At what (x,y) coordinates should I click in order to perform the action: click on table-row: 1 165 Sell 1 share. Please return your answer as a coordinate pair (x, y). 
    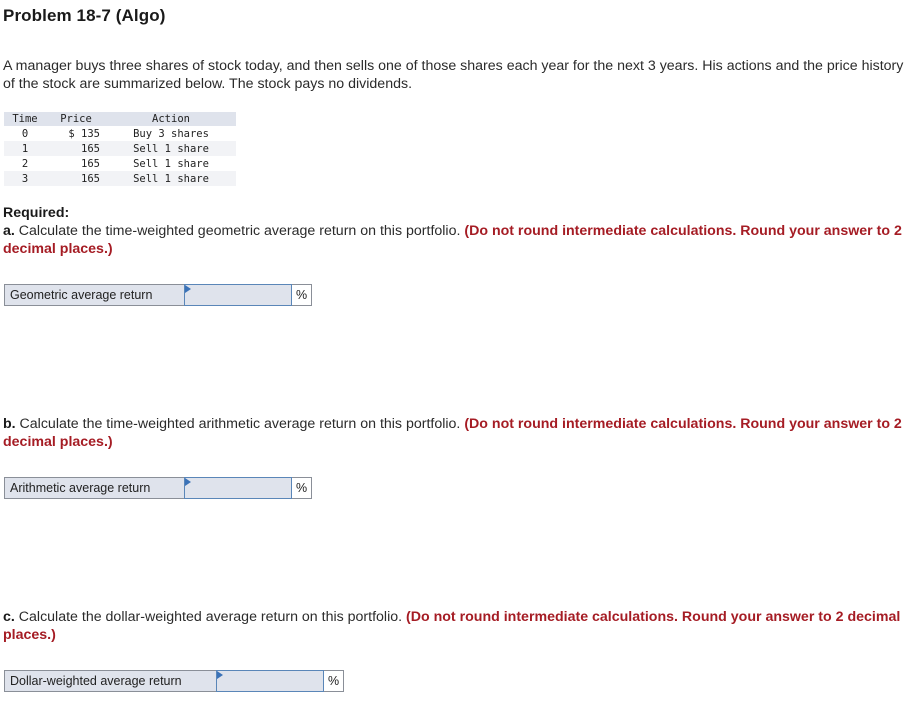
    Looking at the image, I should click on (120, 148).